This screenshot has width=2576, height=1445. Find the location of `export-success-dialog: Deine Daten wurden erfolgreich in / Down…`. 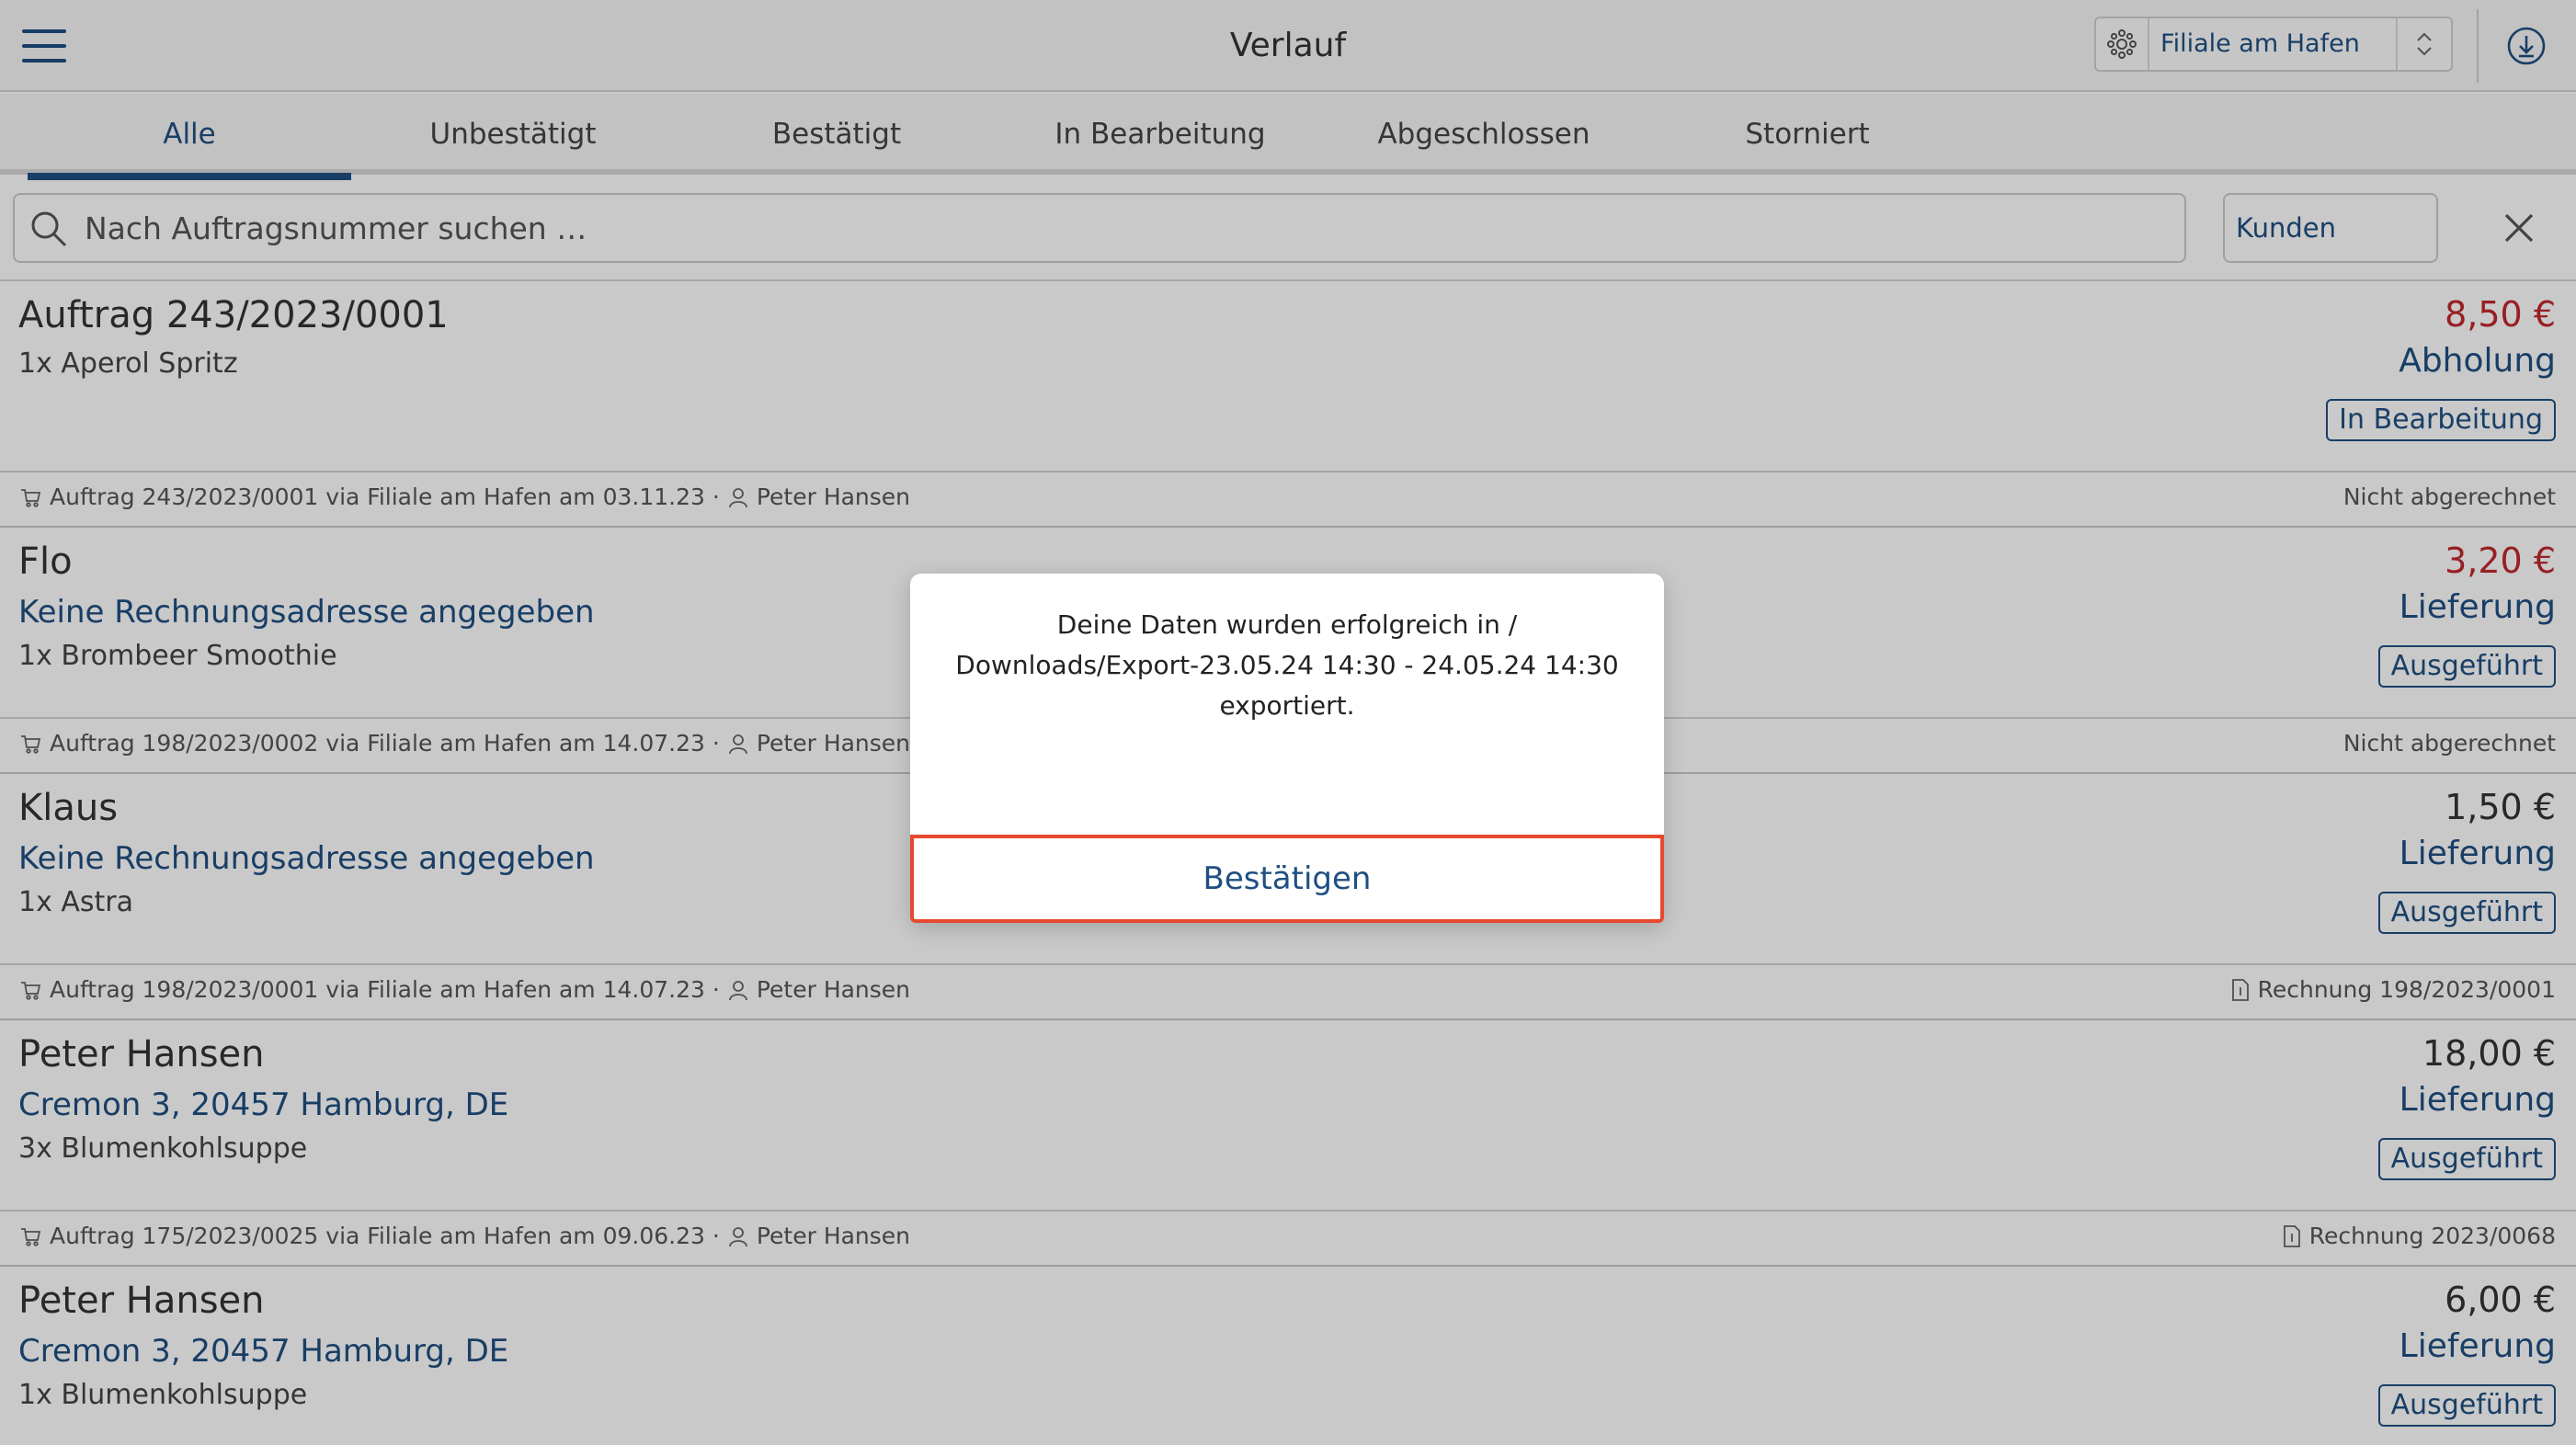

export-success-dialog: Deine Daten wurden erfolgreich in / Down… is located at coordinates (1287, 749).